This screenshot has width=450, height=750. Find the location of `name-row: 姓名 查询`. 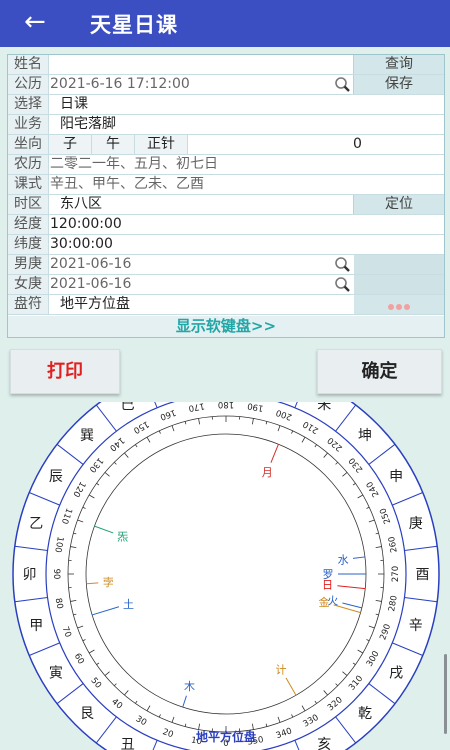

name-row: 姓名 查询 is located at coordinates (226, 65).